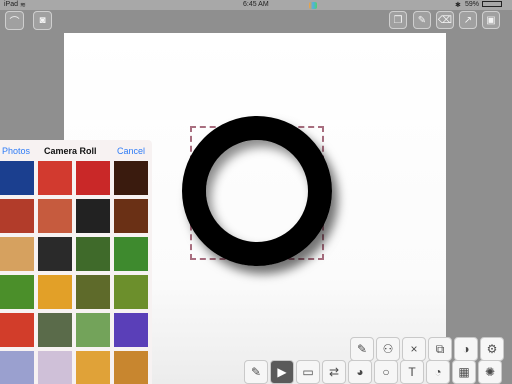 The width and height of the screenshot is (512, 384). I want to click on stack-icon: ❐, so click(398, 20).